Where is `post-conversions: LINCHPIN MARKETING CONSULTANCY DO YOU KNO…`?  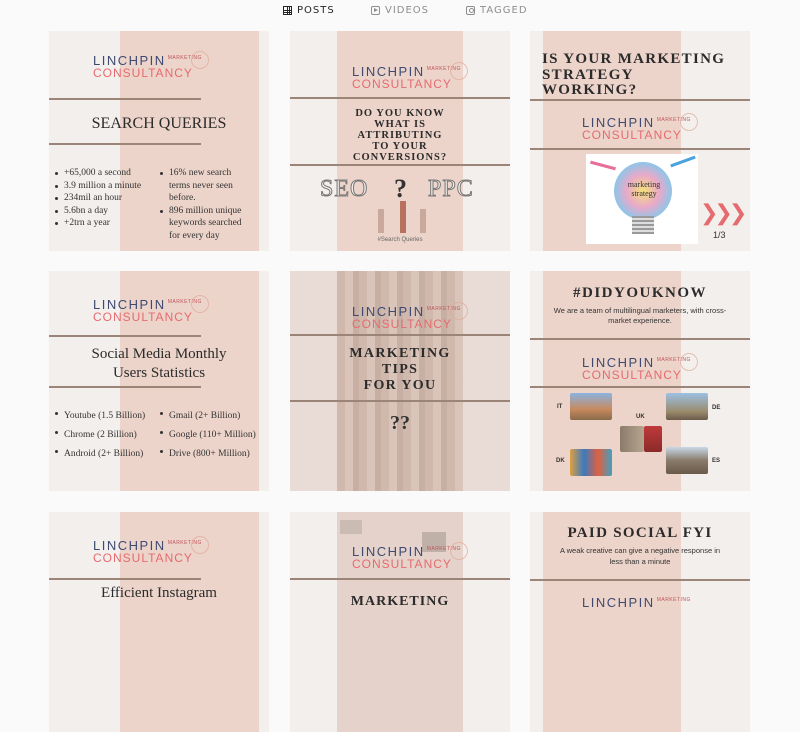
post-conversions: LINCHPIN MARKETING CONSULTANCY DO YOU KNO… is located at coordinates (400, 141).